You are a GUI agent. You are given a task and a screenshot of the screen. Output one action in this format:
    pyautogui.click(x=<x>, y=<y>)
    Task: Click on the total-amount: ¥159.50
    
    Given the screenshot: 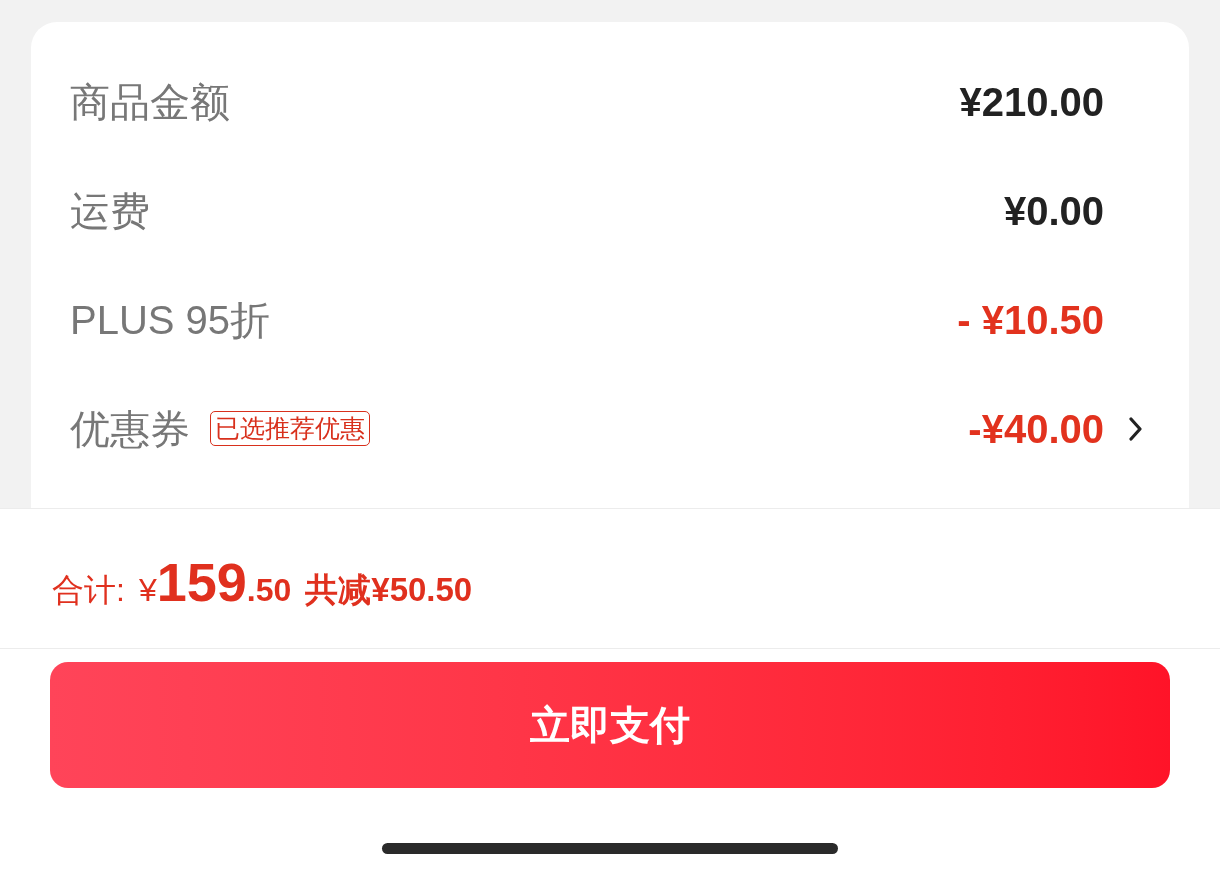 What is the action you would take?
    pyautogui.click(x=215, y=581)
    